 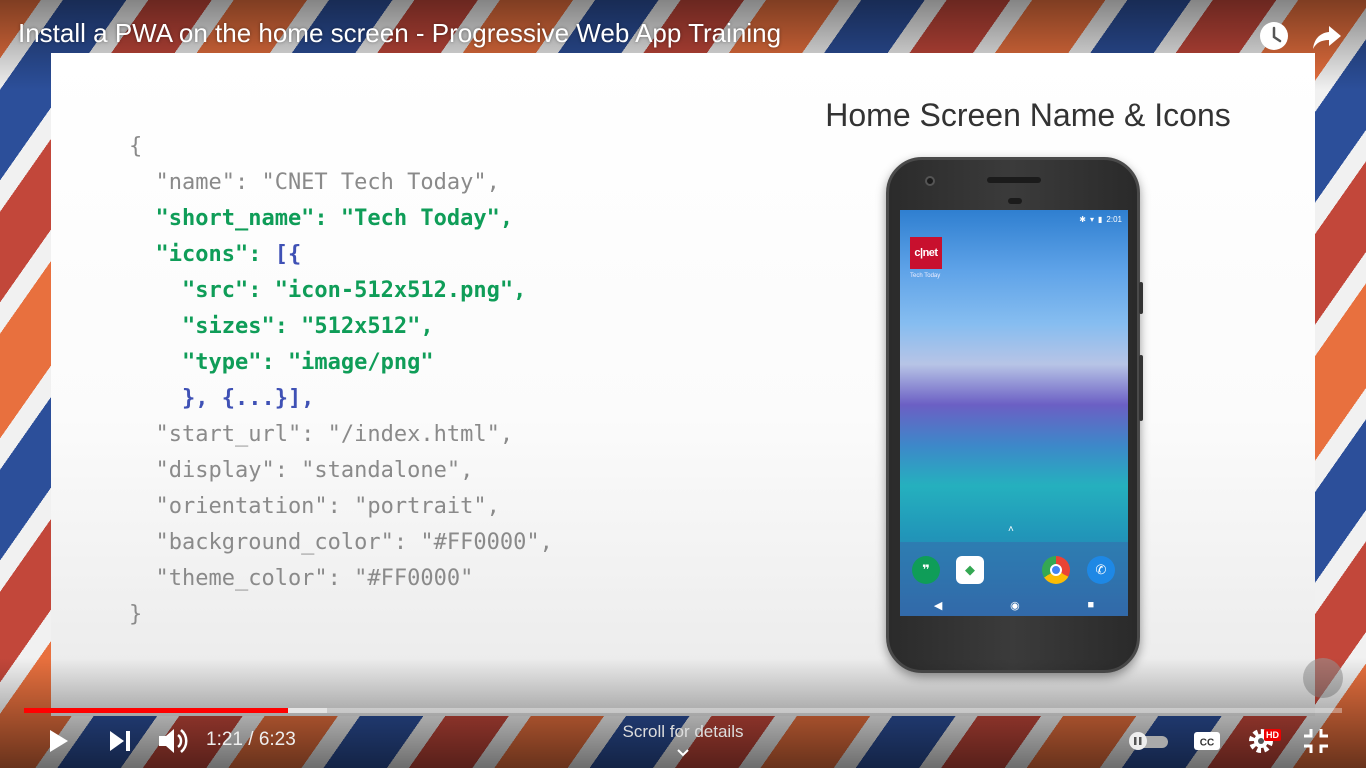 What do you see at coordinates (224, 739) in the screenshot?
I see `time-current: 1:21` at bounding box center [224, 739].